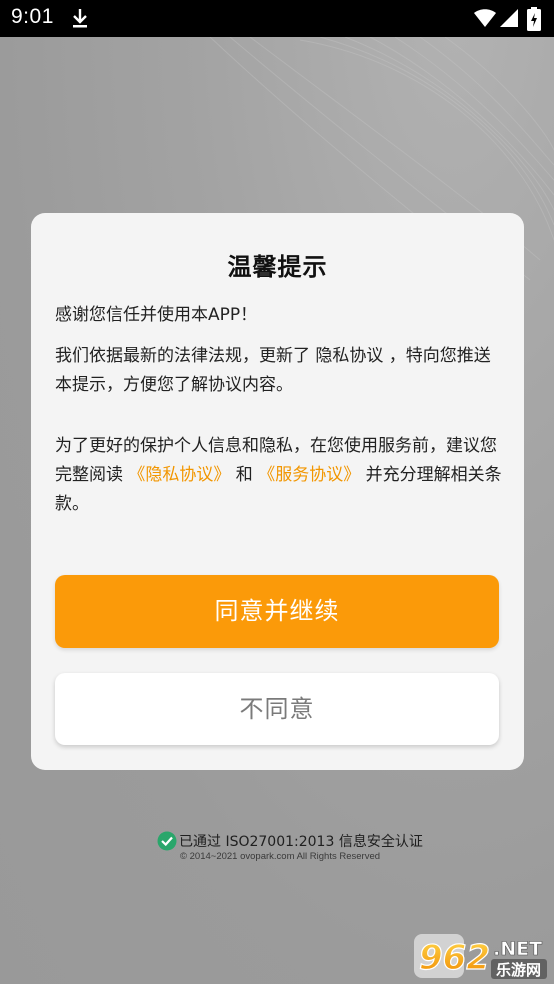 This screenshot has width=554, height=984. I want to click on status-bar: 9:01, so click(277, 18).